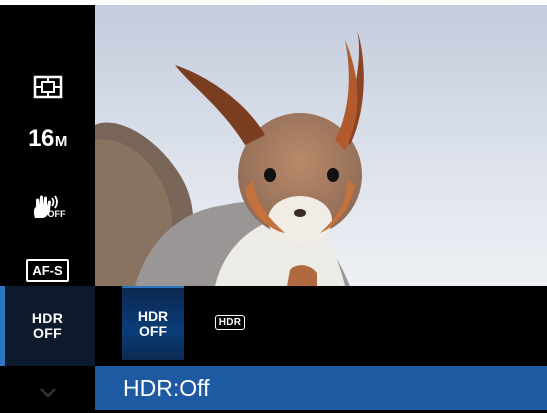 Image resolution: width=547 pixels, height=413 pixels. I want to click on scroll-down-button, so click(47, 393).